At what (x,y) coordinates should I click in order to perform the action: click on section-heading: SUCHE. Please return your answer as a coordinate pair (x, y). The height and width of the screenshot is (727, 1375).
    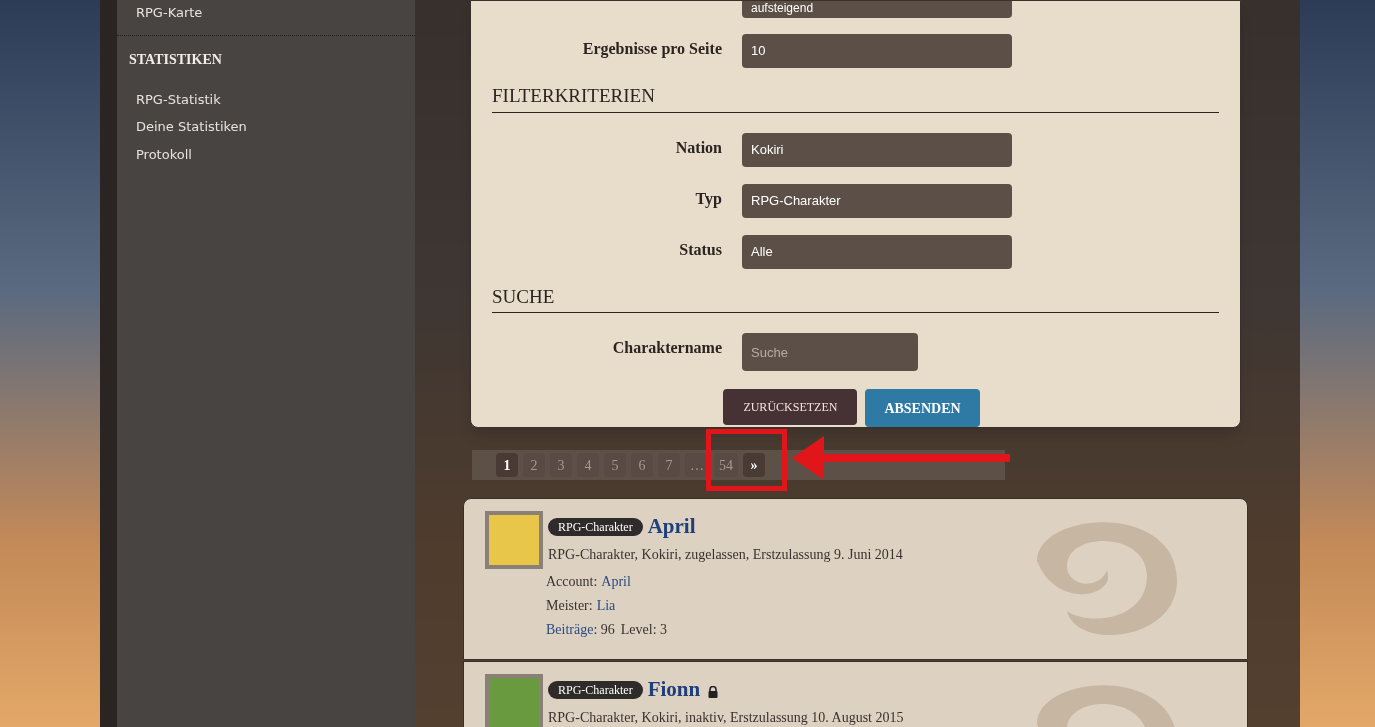
    Looking at the image, I should click on (523, 296).